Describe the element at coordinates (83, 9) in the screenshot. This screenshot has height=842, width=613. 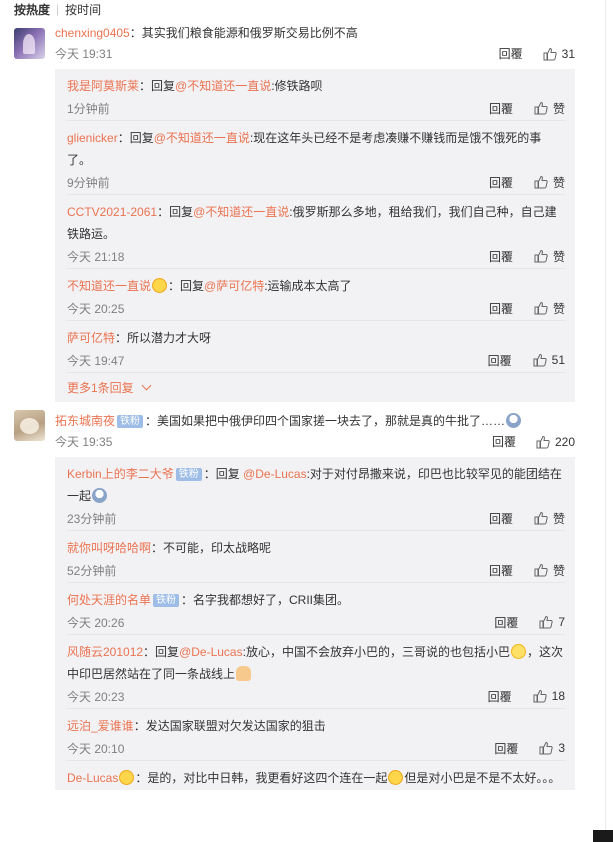
I see `sort-by-time: 按时间` at that location.